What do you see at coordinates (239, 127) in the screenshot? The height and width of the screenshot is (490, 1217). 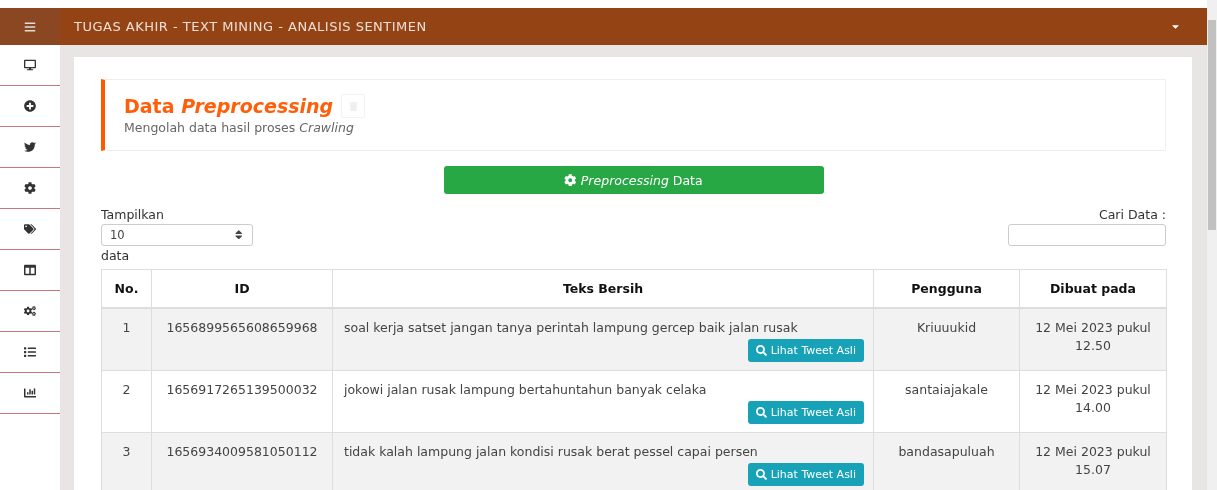 I see `page-subtitle: Mengolah data hasil proses Crawling` at bounding box center [239, 127].